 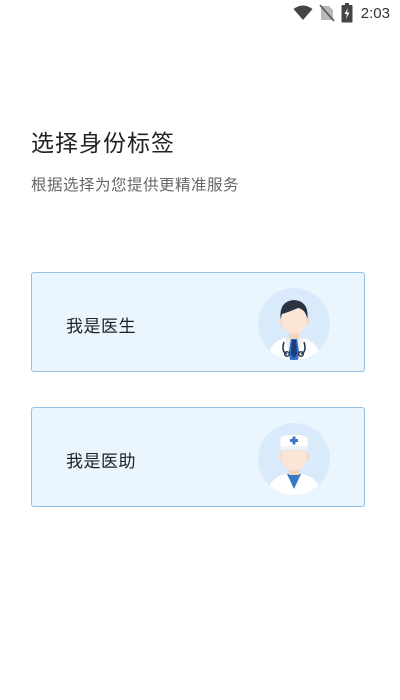 I want to click on status-icons: 2:03, so click(x=341, y=13).